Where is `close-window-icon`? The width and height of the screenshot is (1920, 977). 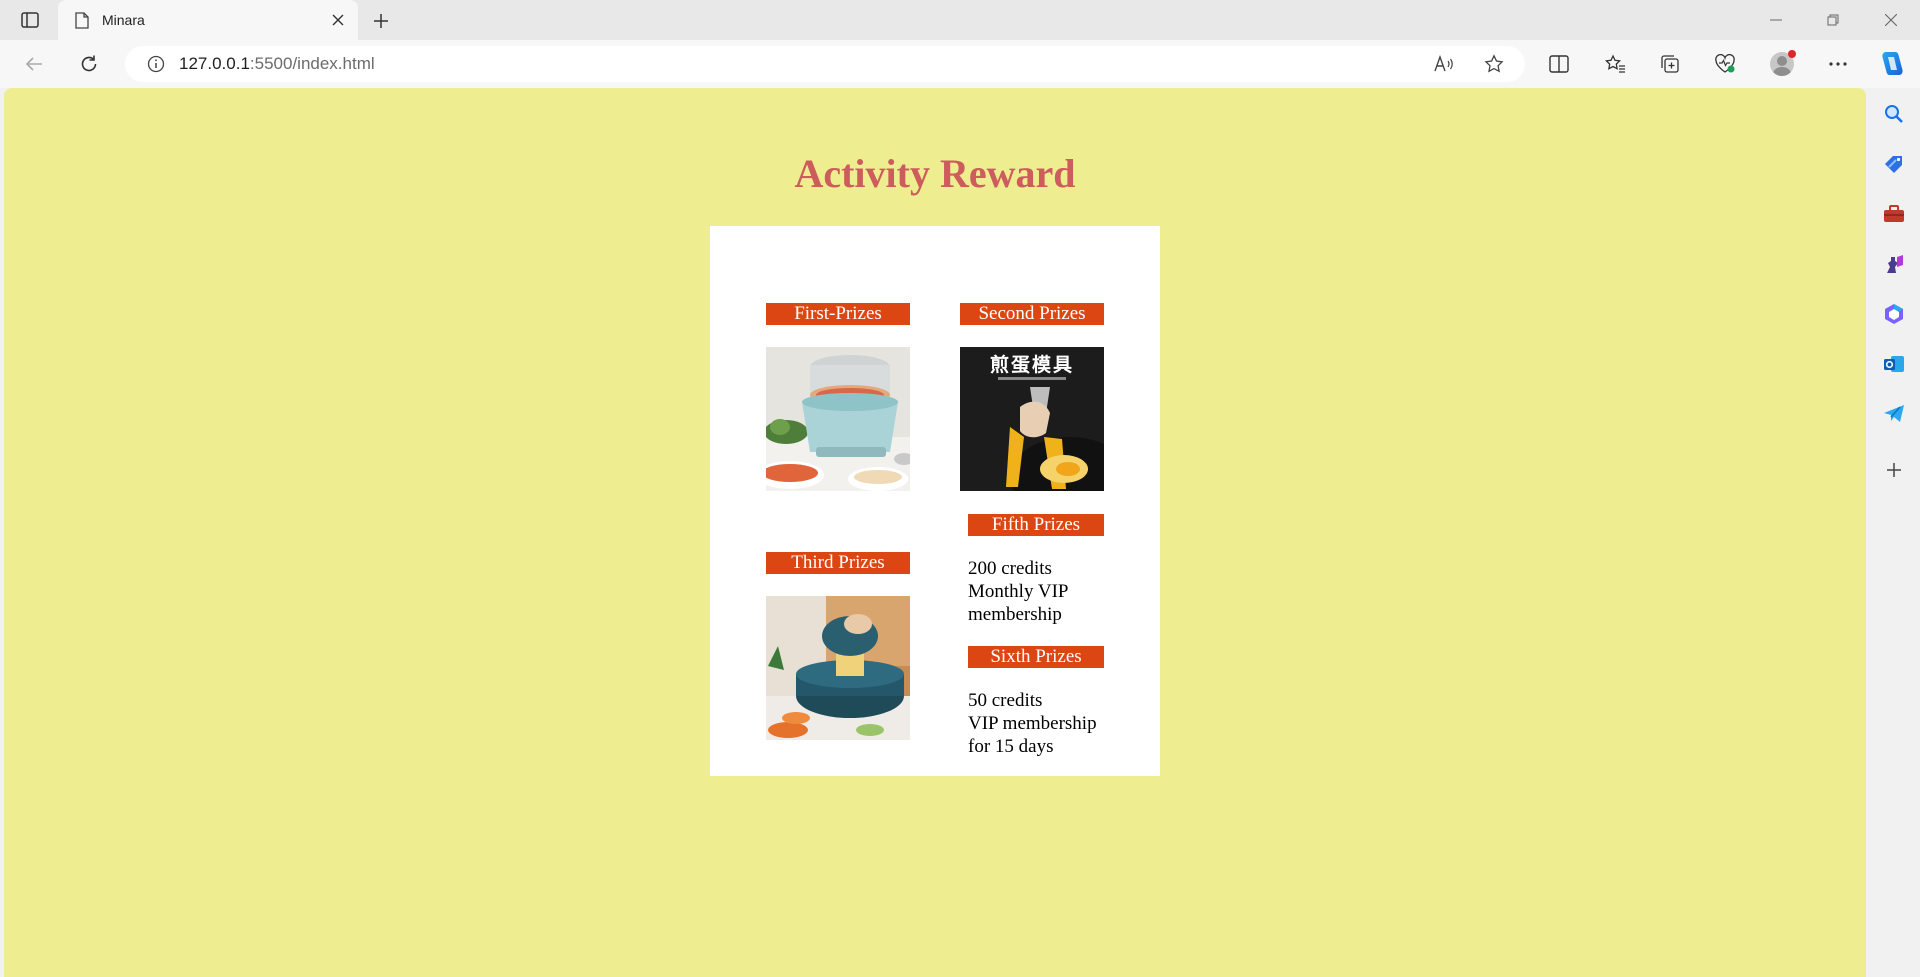
close-window-icon is located at coordinates (1891, 20).